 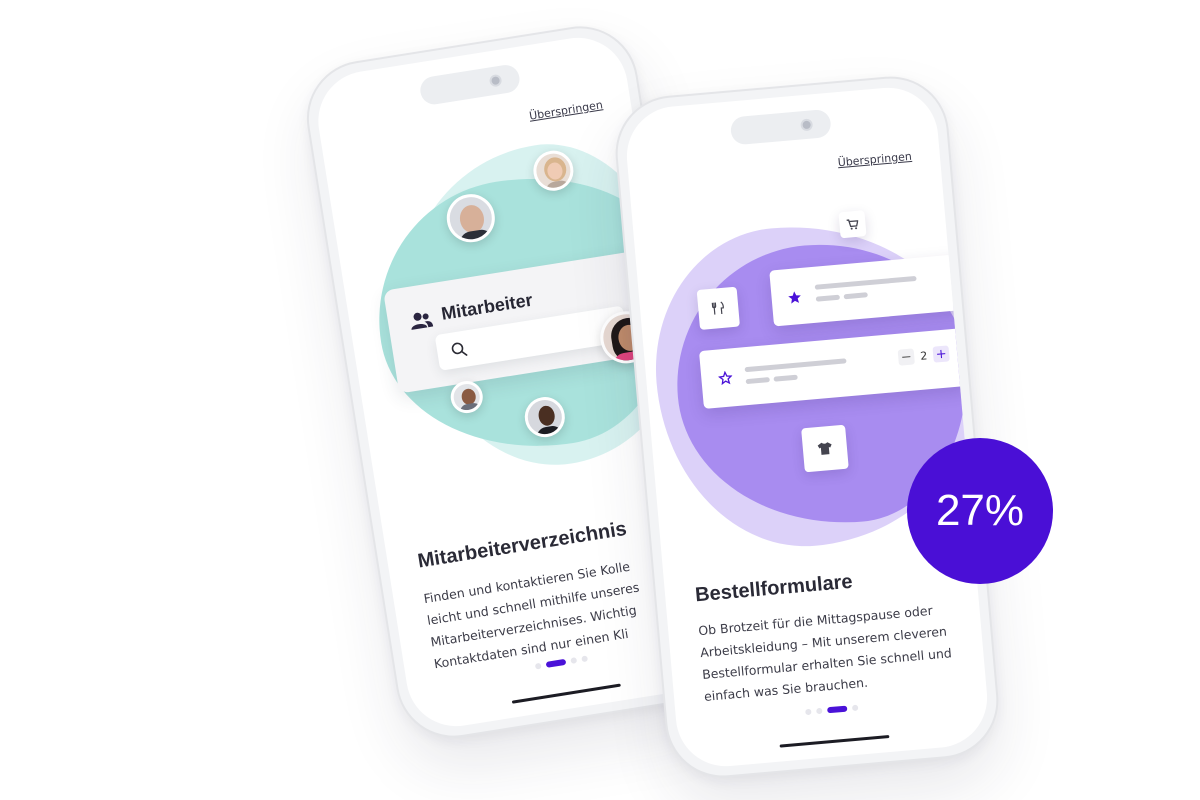 I want to click on cutlery-icon, so click(x=717, y=308).